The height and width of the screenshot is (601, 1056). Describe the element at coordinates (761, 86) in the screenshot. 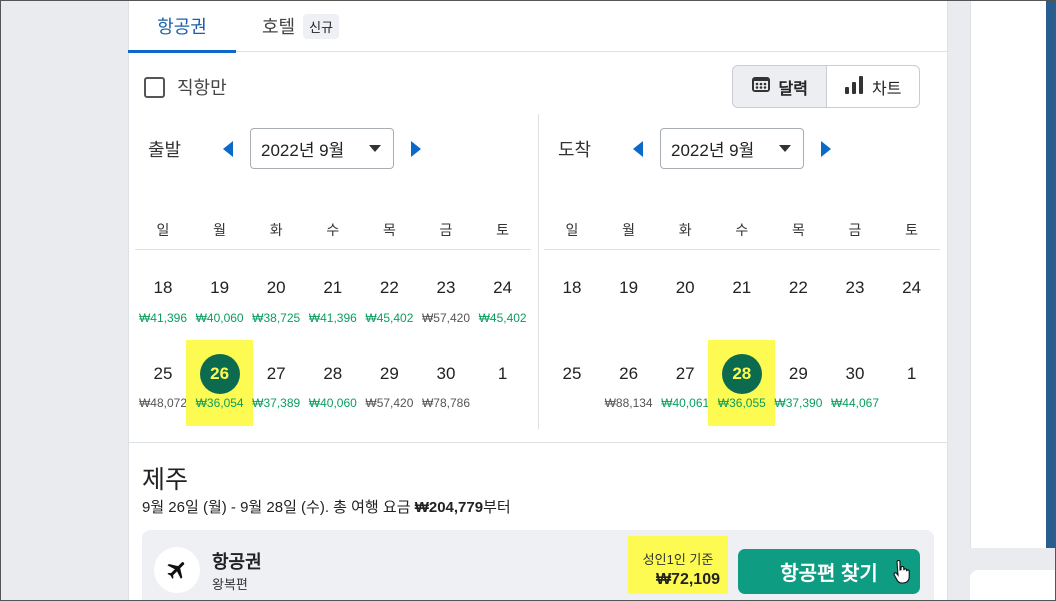

I see `calendar-icon` at that location.